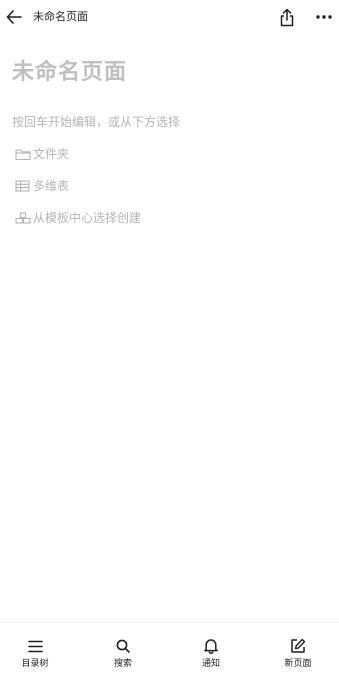 The image size is (339, 680). I want to click on option-template: 从模板中心选择创建, so click(77, 218).